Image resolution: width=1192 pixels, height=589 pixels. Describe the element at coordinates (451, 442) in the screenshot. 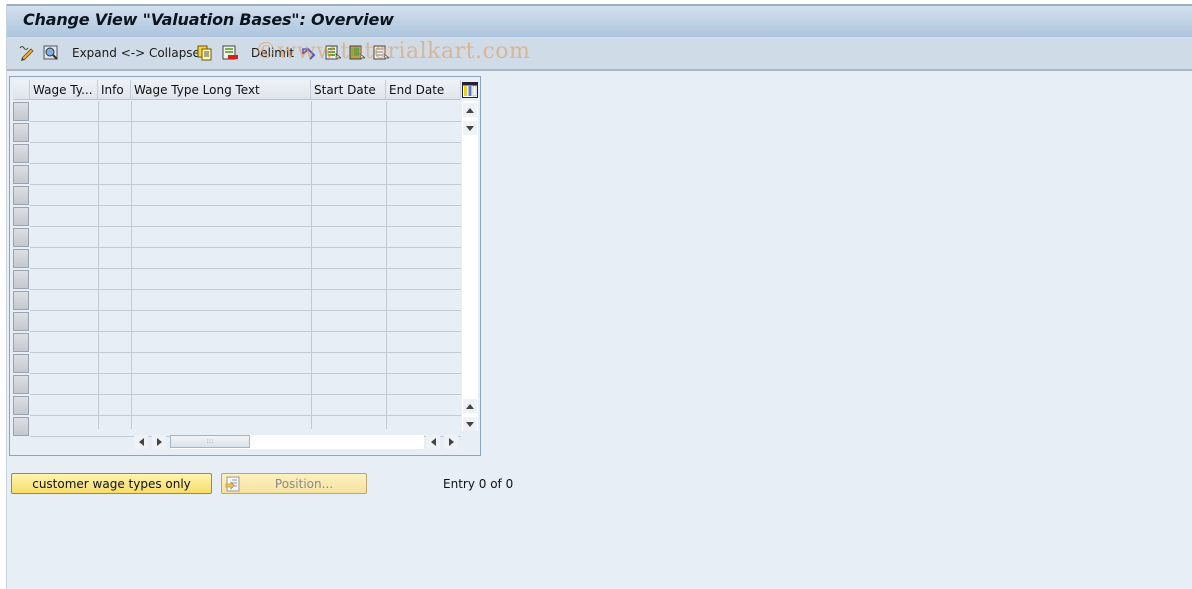

I see `scroll-far-right-button` at that location.